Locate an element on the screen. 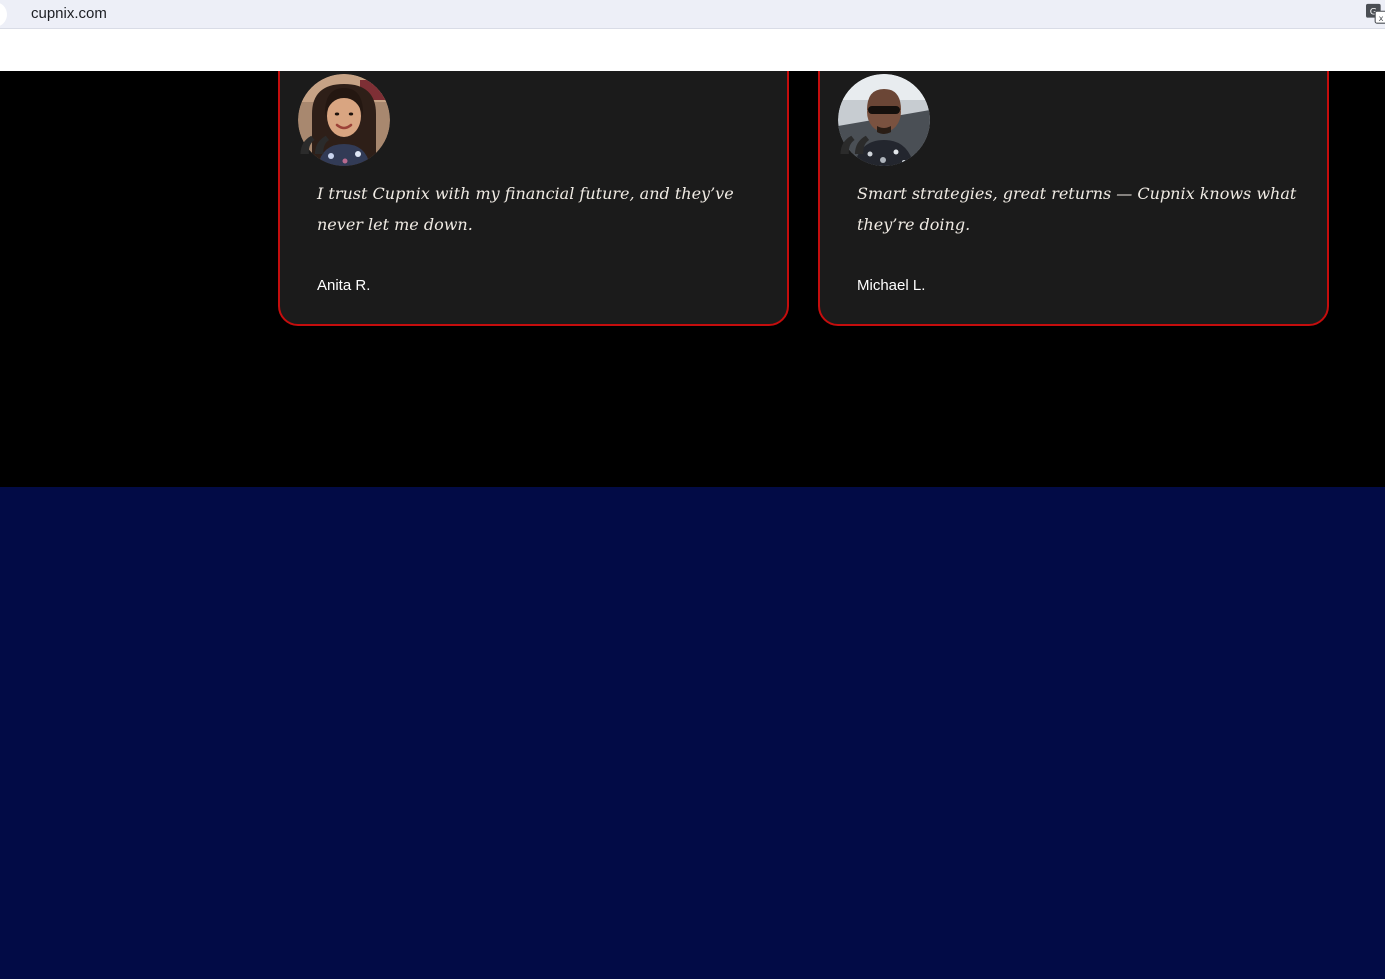  testimonial-name: Michael L. is located at coordinates (891, 285).